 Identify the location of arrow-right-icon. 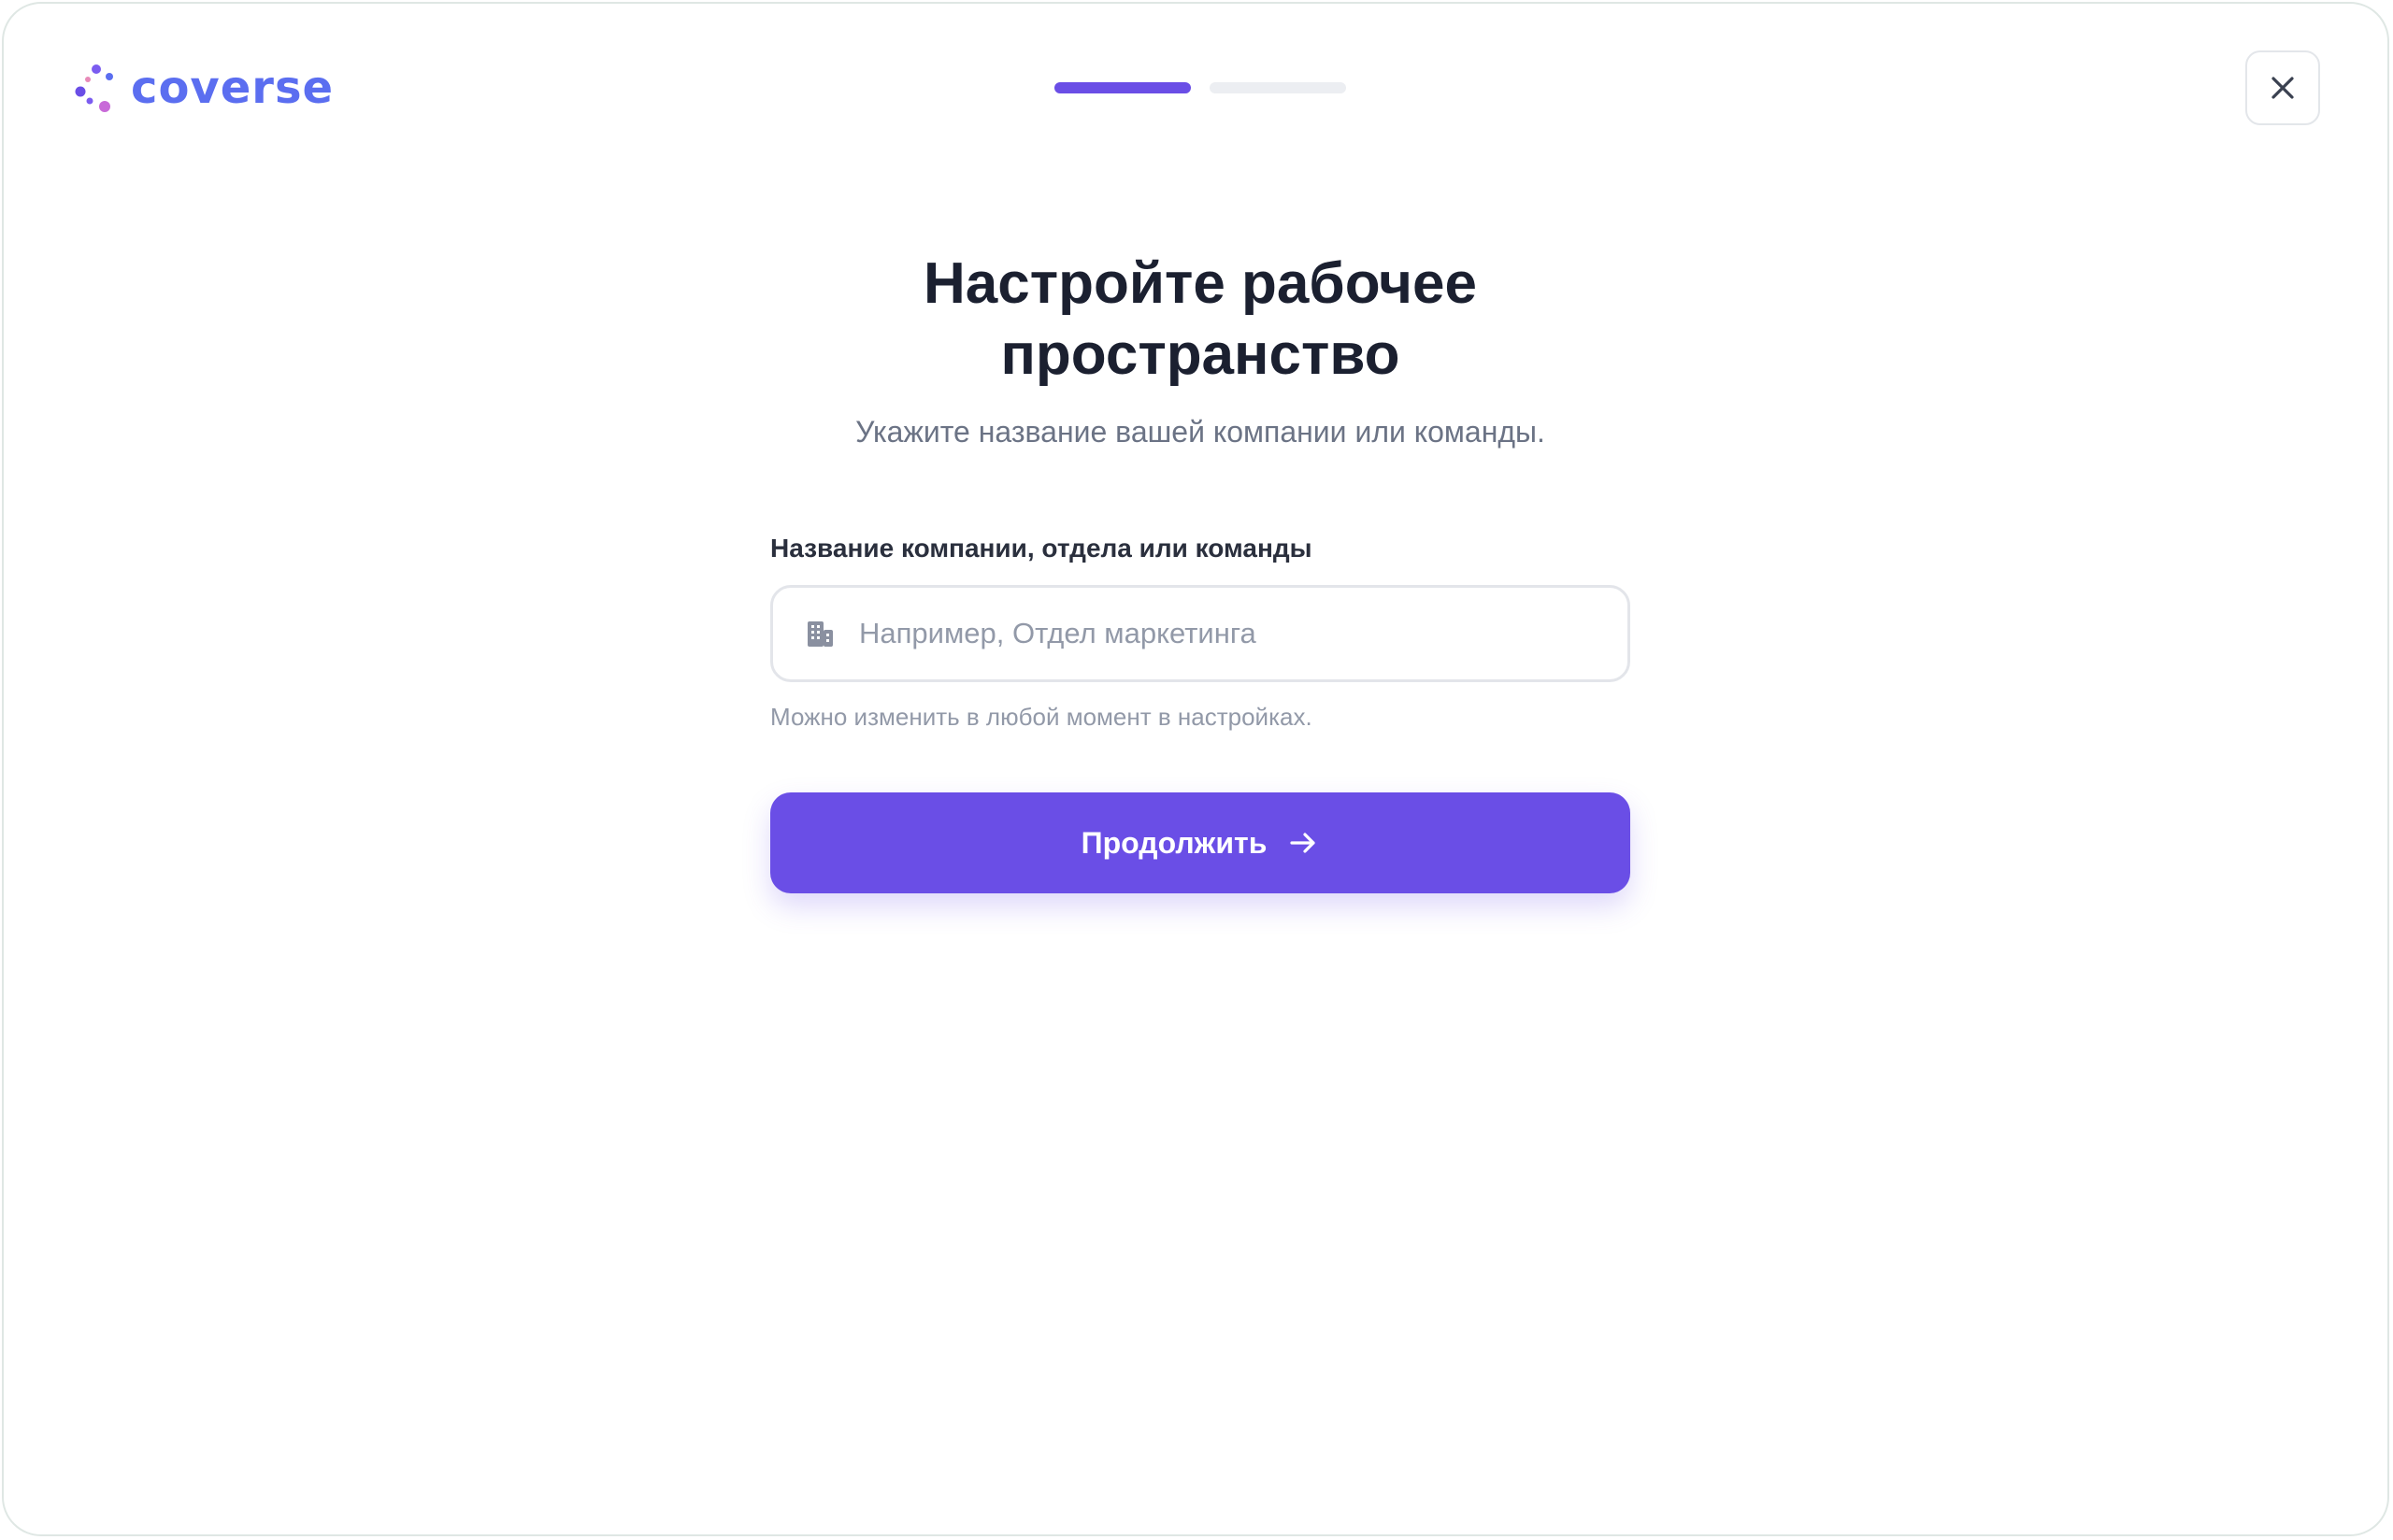
(1303, 843).